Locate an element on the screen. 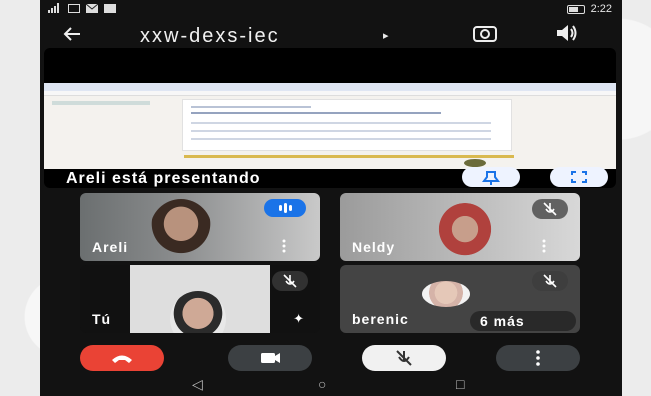 The width and height of the screenshot is (651, 396). participant-name: Neldy is located at coordinates (374, 247).